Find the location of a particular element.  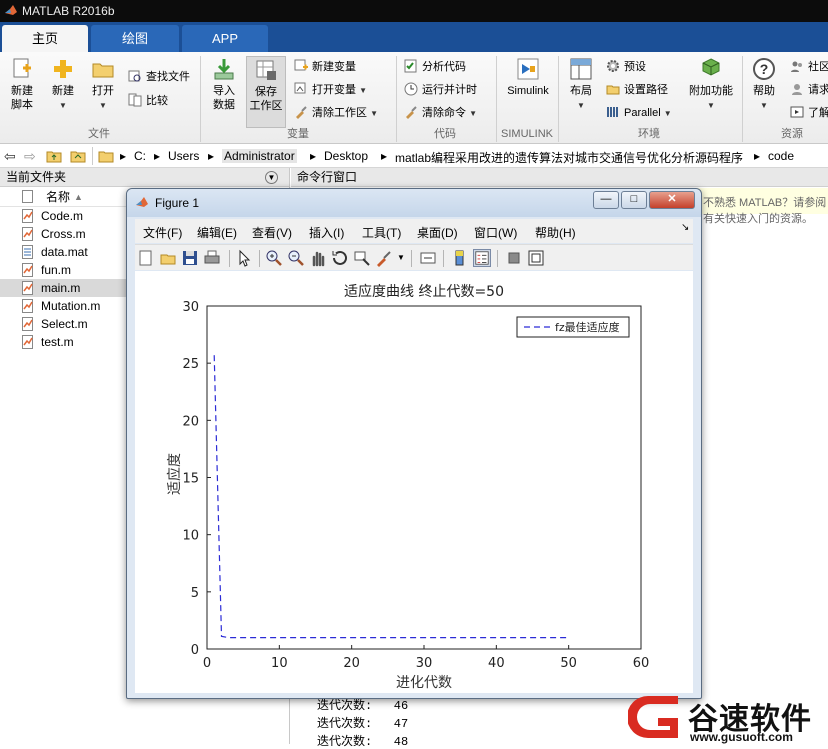

help-button: ? 帮助 ▼ is located at coordinates (764, 84).